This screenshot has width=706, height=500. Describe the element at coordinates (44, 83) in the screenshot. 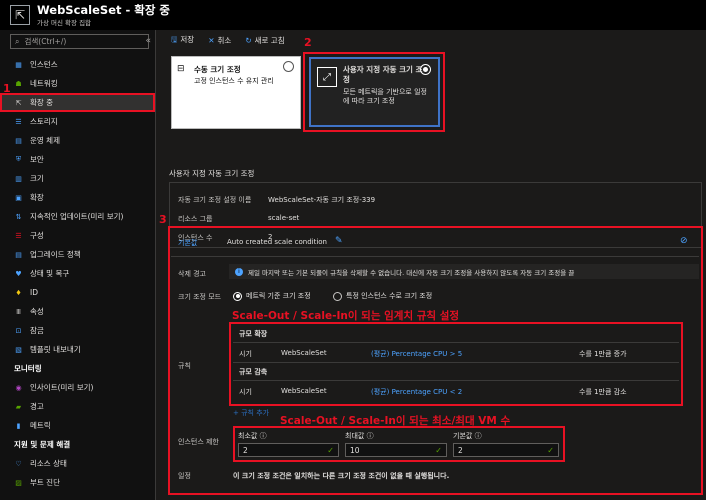

I see `sidebar-item-label: 네트워킹` at that location.